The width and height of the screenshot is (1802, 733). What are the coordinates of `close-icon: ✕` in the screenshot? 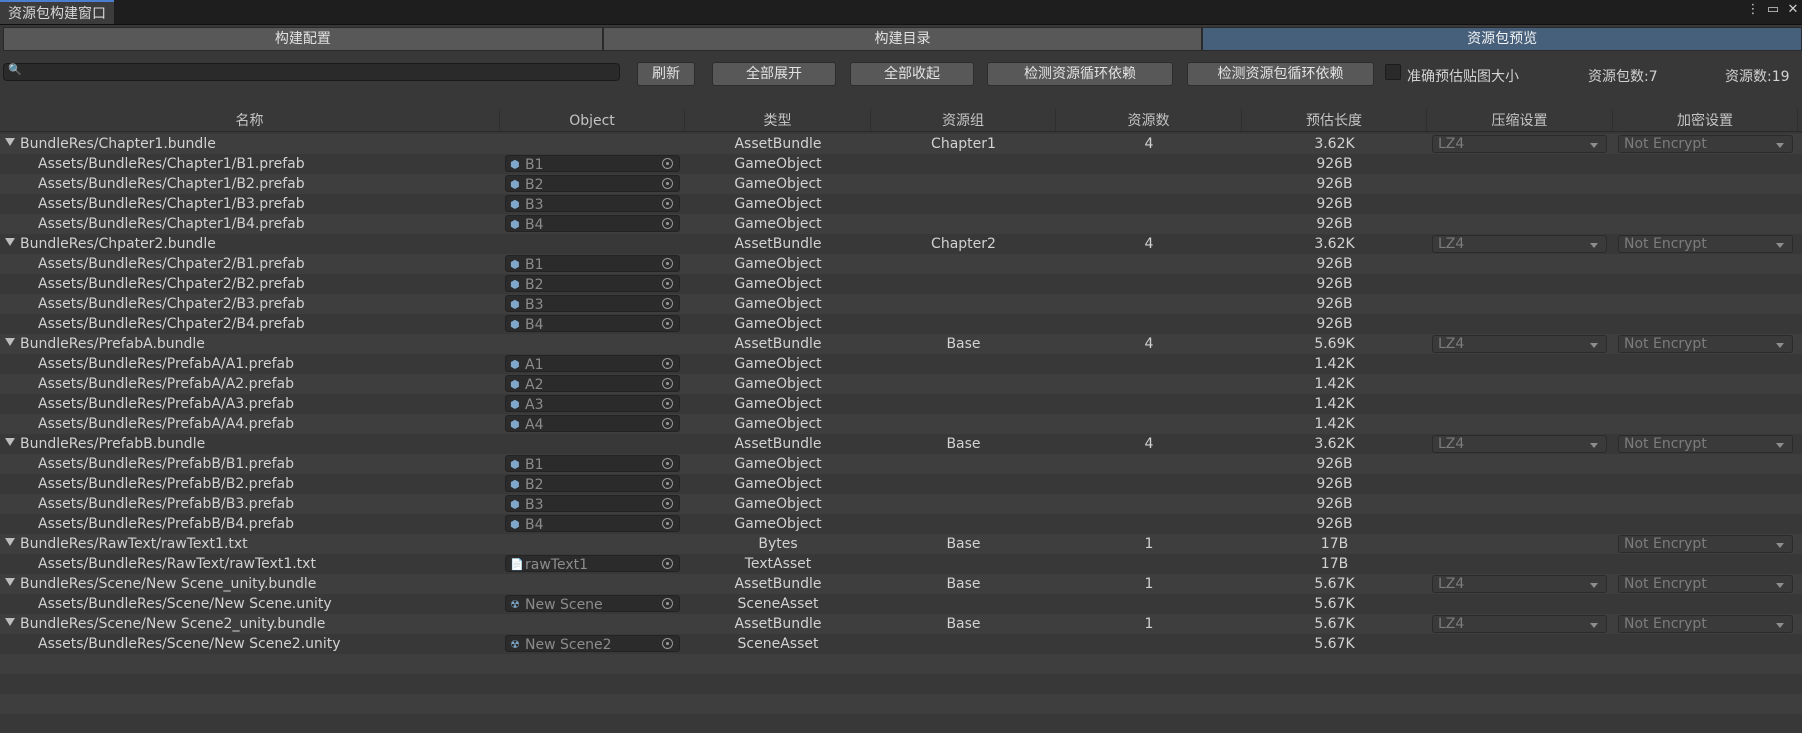 It's located at (1793, 9).